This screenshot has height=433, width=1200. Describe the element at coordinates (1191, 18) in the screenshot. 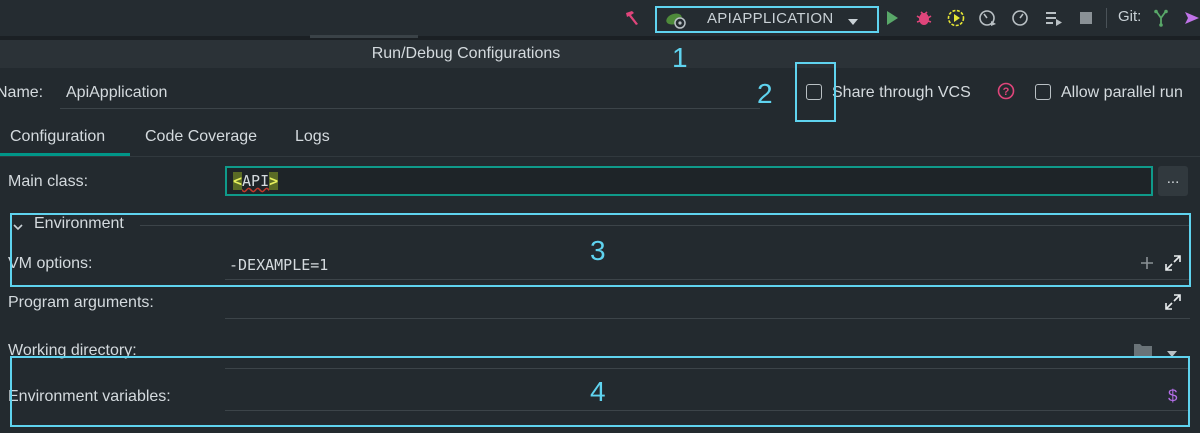

I see `git-push-icon` at that location.